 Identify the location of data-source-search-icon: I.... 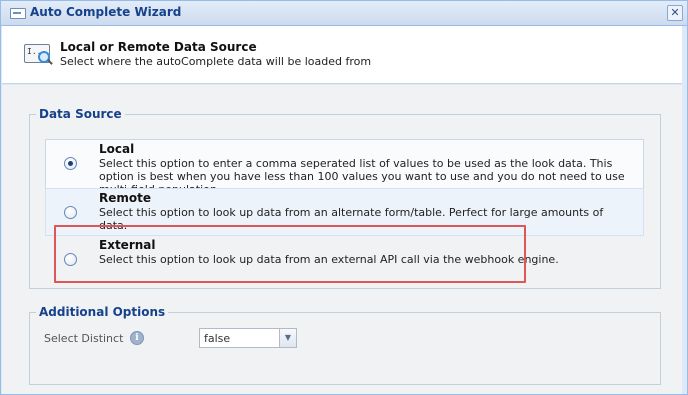
(38, 54).